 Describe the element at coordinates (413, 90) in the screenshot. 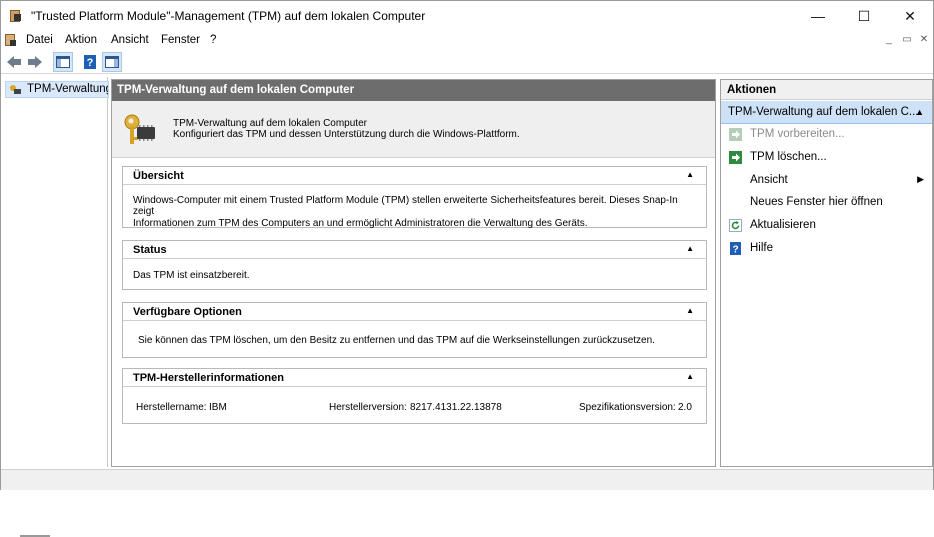

I see `result-pane-header: TPM-Verwaltung auf dem lokalen Computer` at that location.